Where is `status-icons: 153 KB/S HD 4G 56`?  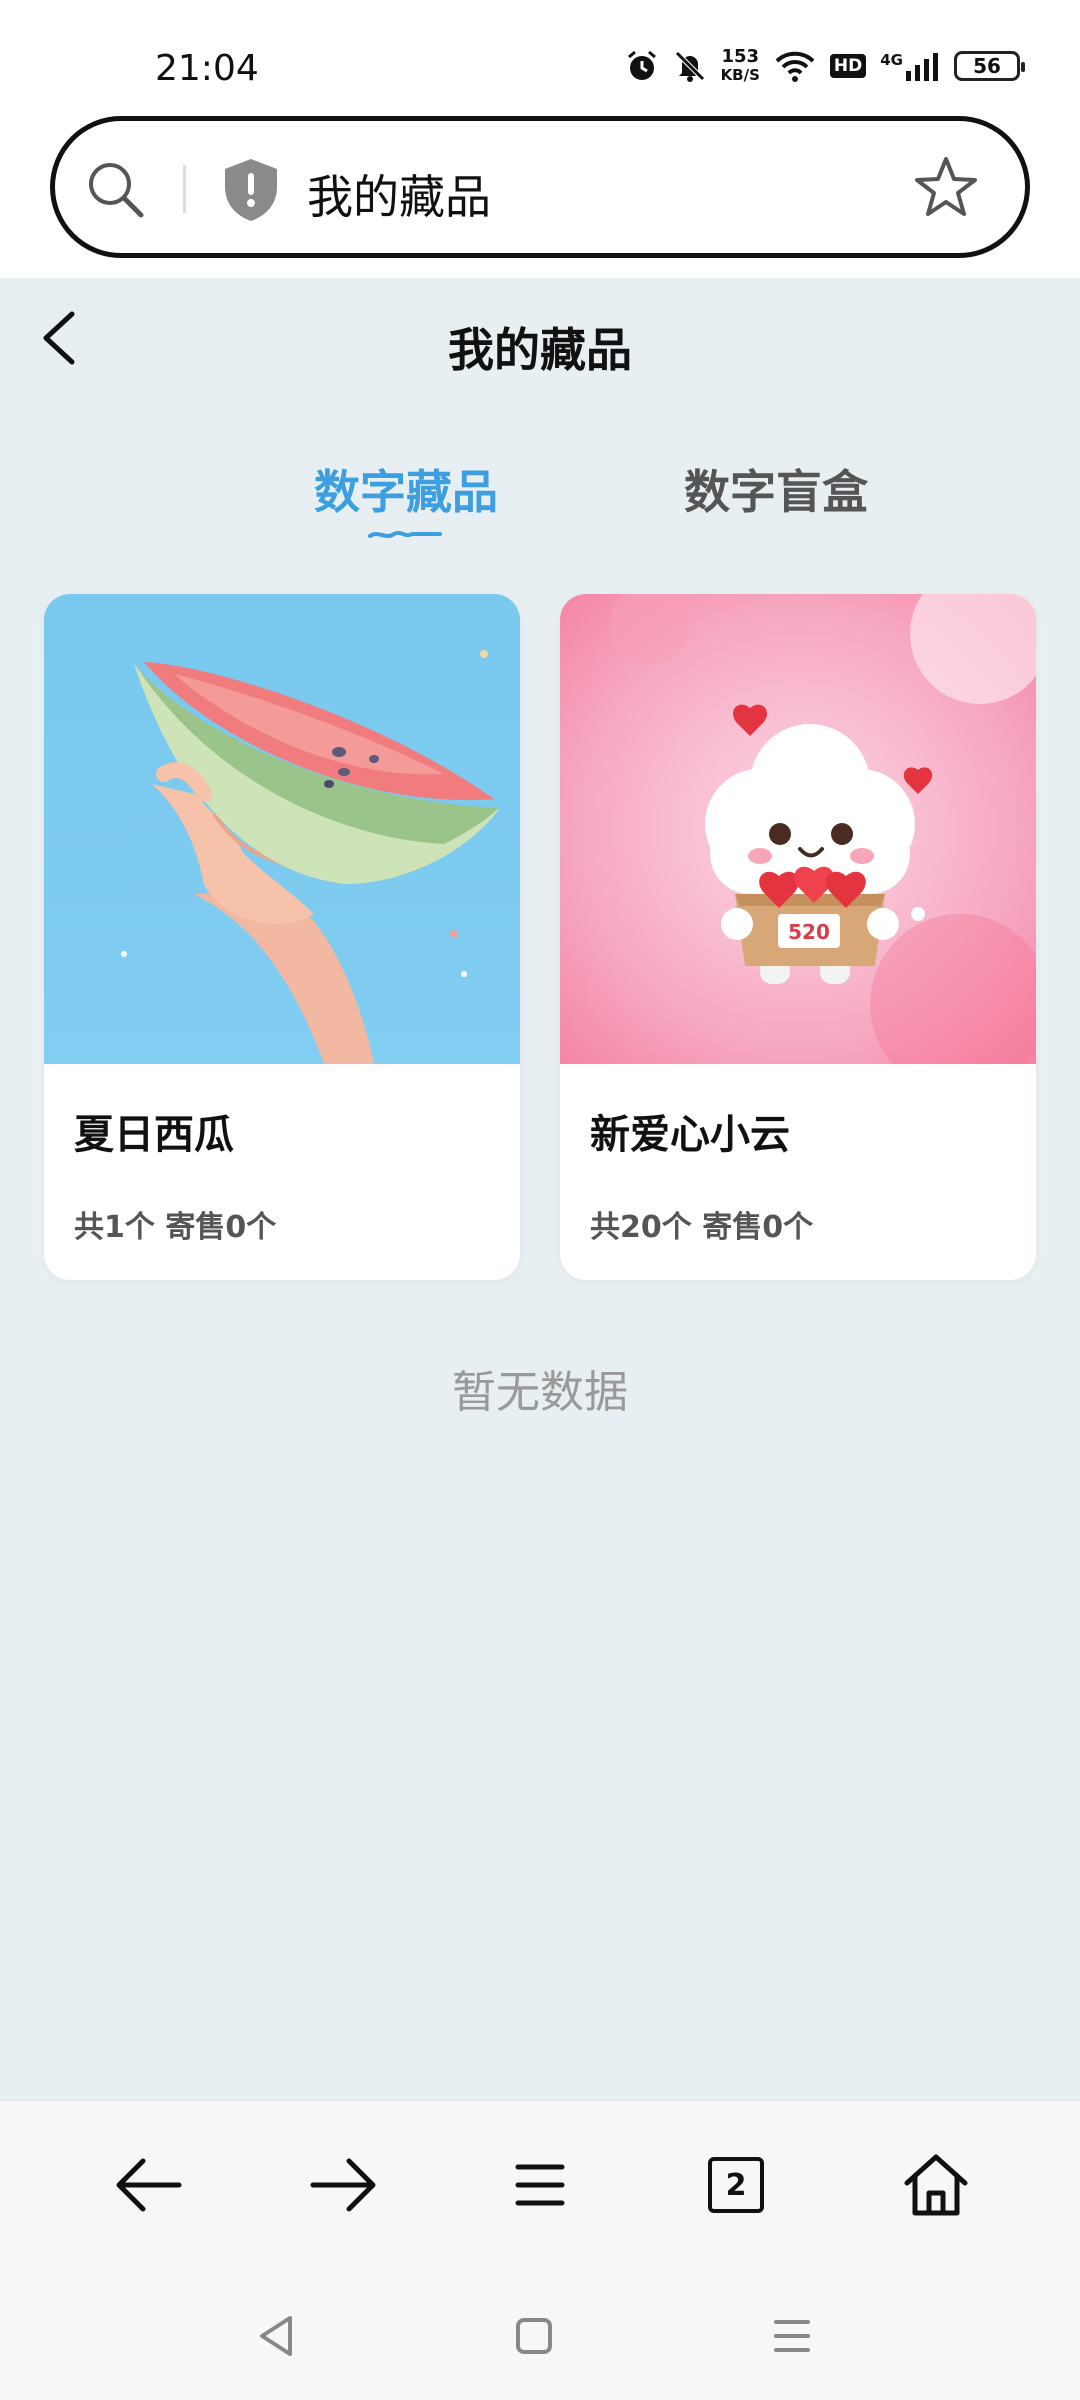 status-icons: 153 KB/S HD 4G 56 is located at coordinates (825, 65).